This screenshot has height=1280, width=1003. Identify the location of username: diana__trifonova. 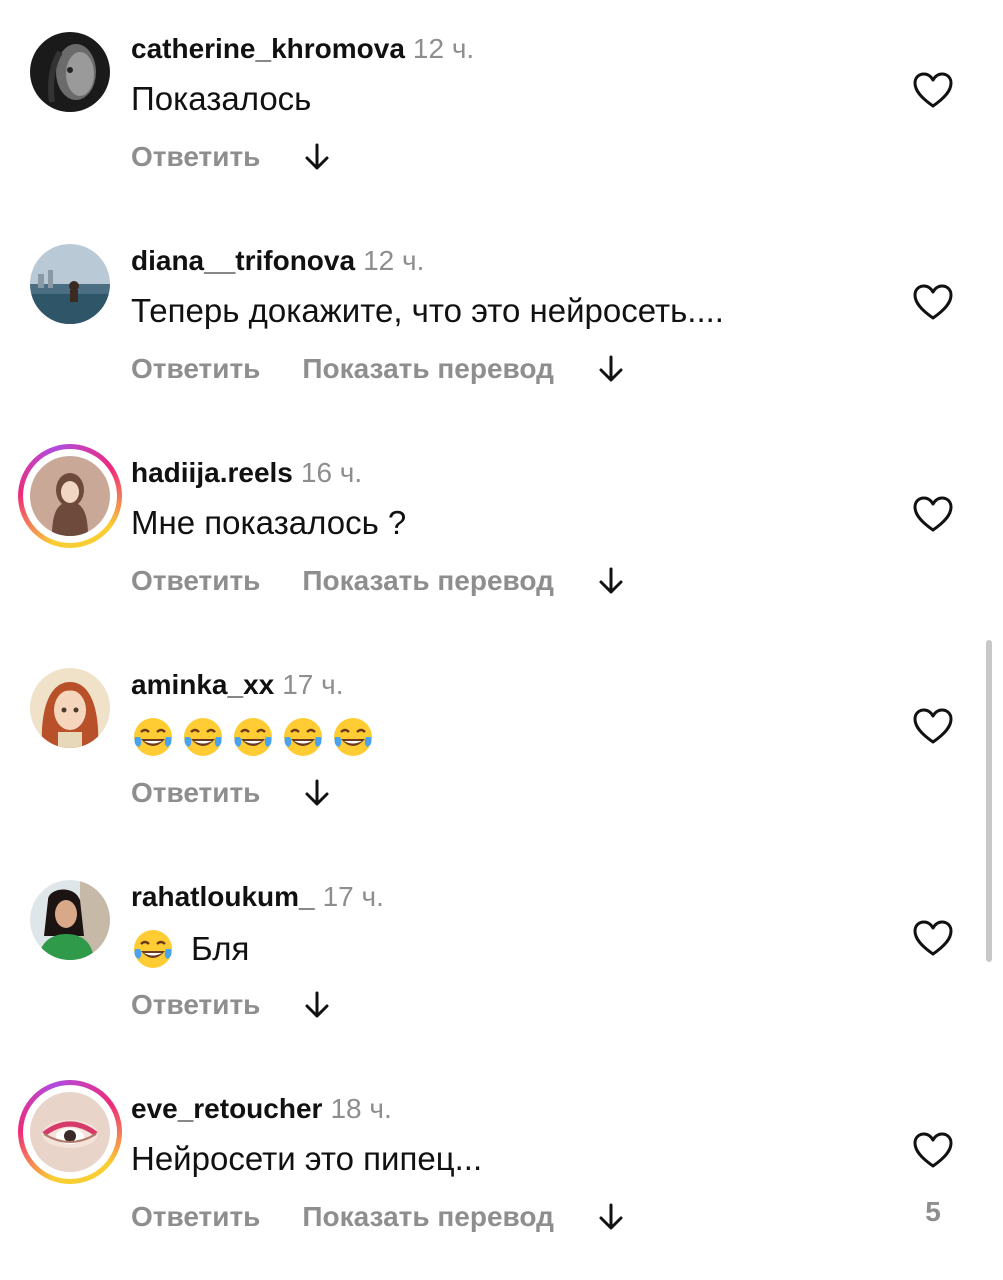
(243, 260).